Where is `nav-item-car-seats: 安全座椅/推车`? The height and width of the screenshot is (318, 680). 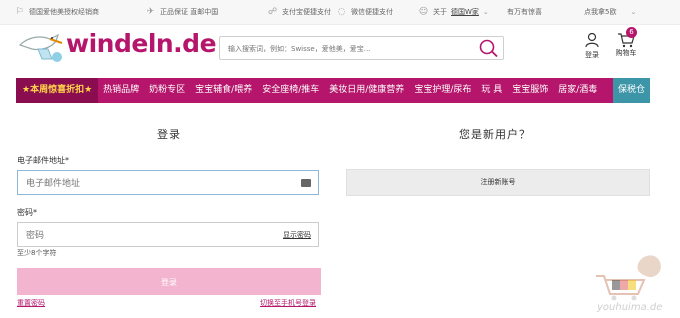 nav-item-car-seats: 安全座椅/推车 is located at coordinates (290, 90).